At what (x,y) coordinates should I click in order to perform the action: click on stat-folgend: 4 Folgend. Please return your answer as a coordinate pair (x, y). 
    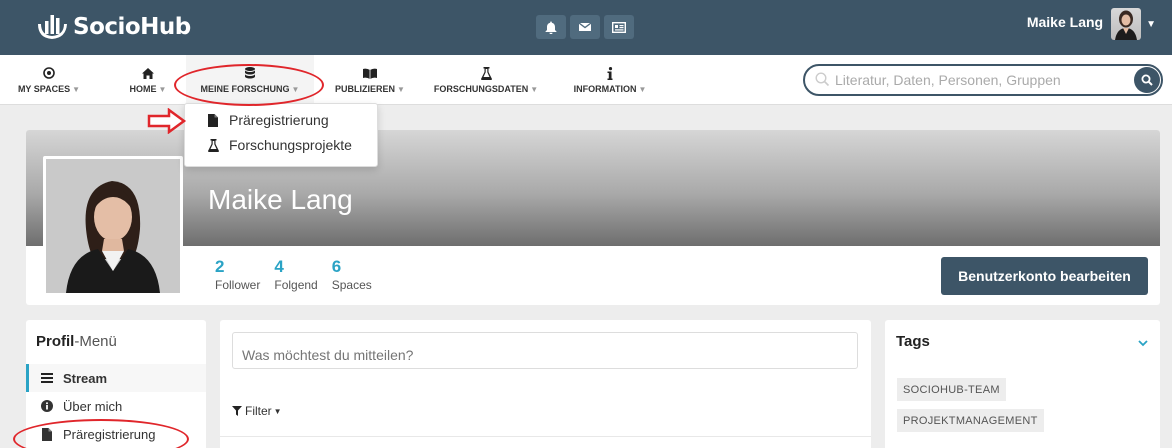
    Looking at the image, I should click on (296, 275).